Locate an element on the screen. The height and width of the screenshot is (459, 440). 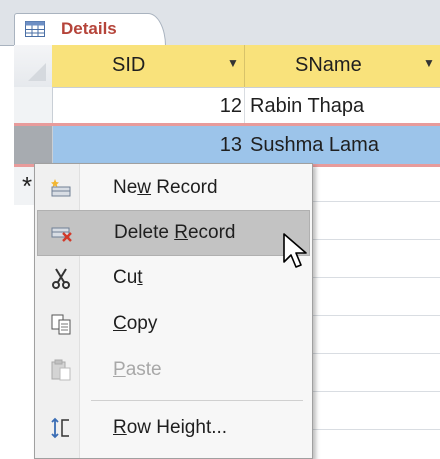
column-label-sname: SName is located at coordinates (328, 65).